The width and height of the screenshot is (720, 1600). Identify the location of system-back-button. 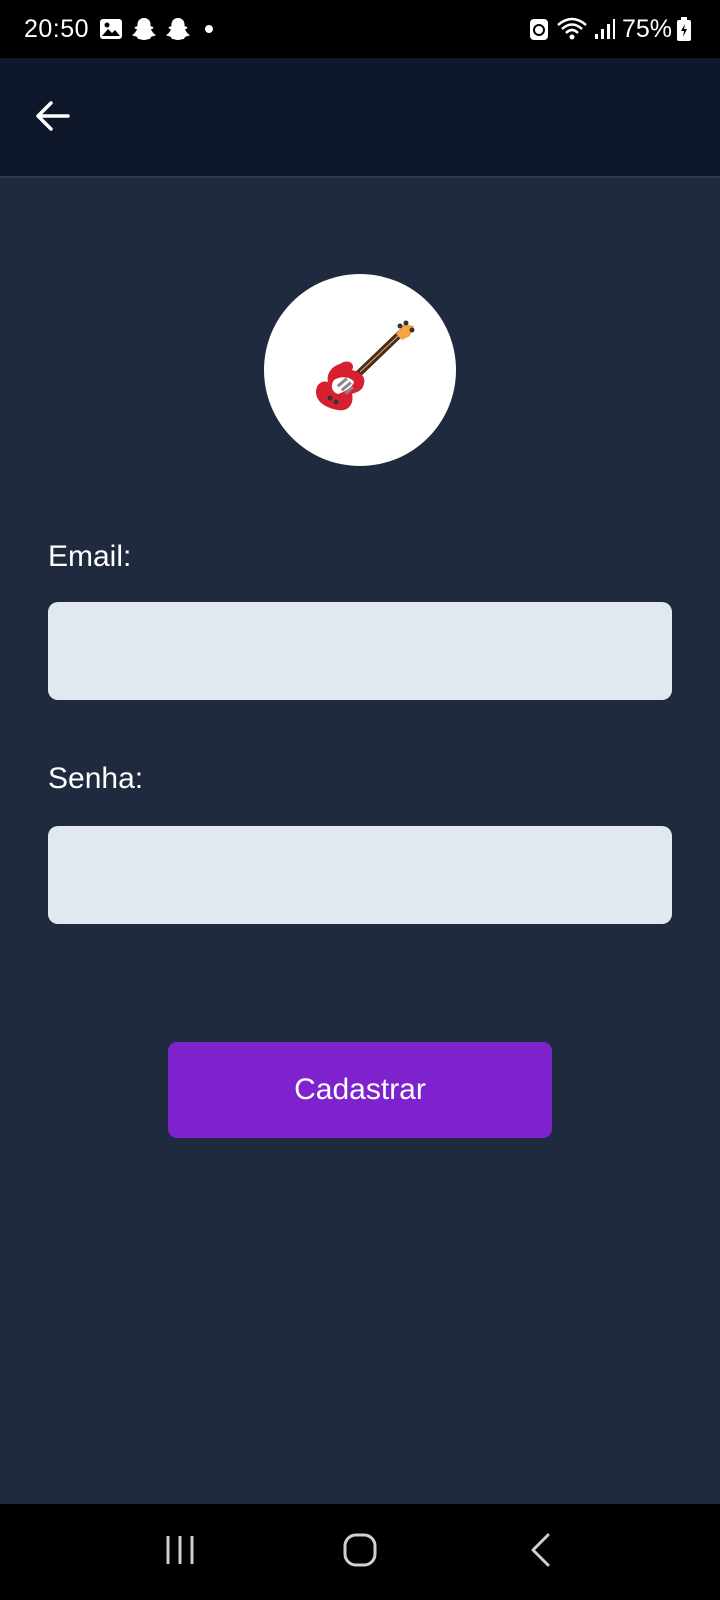
(540, 1552).